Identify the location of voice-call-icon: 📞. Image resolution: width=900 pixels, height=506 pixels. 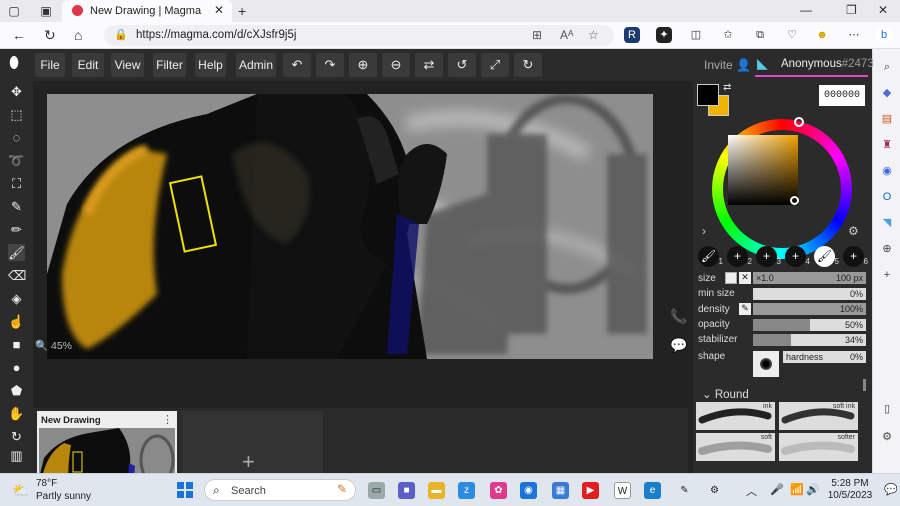
(678, 316).